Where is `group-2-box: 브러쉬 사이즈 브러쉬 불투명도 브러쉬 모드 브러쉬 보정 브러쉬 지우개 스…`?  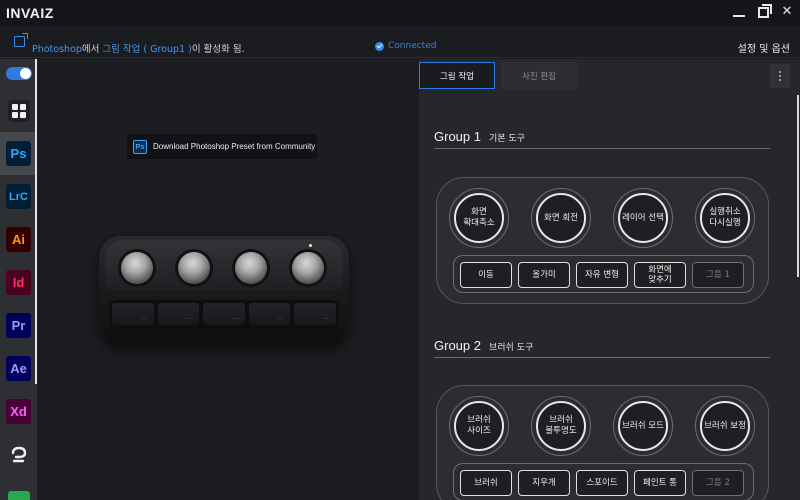 group-2-box: 브러쉬 사이즈 브러쉬 불투명도 브러쉬 모드 브러쉬 보정 브러쉬 지우개 스… is located at coordinates (602, 442).